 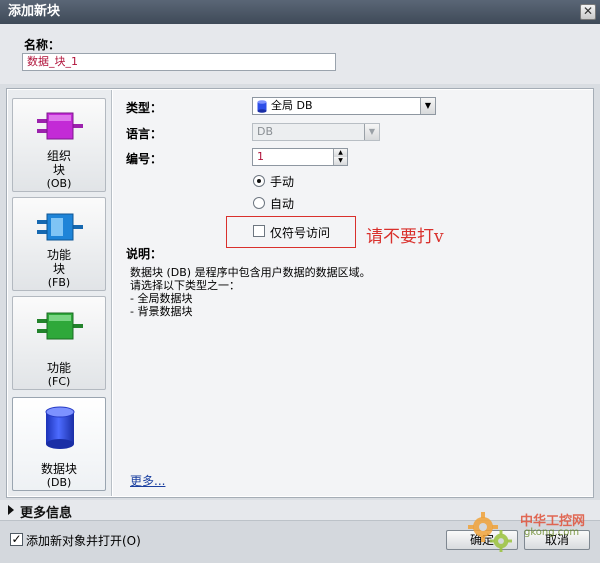 What do you see at coordinates (262, 106) in the screenshot?
I see `db-small-icon` at bounding box center [262, 106].